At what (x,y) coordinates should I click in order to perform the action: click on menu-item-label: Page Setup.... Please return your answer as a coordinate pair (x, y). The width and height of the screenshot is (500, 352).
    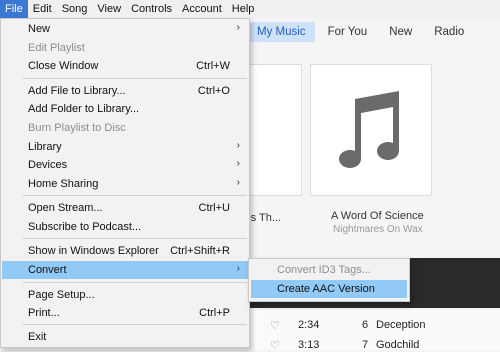
    Looking at the image, I should click on (61, 295).